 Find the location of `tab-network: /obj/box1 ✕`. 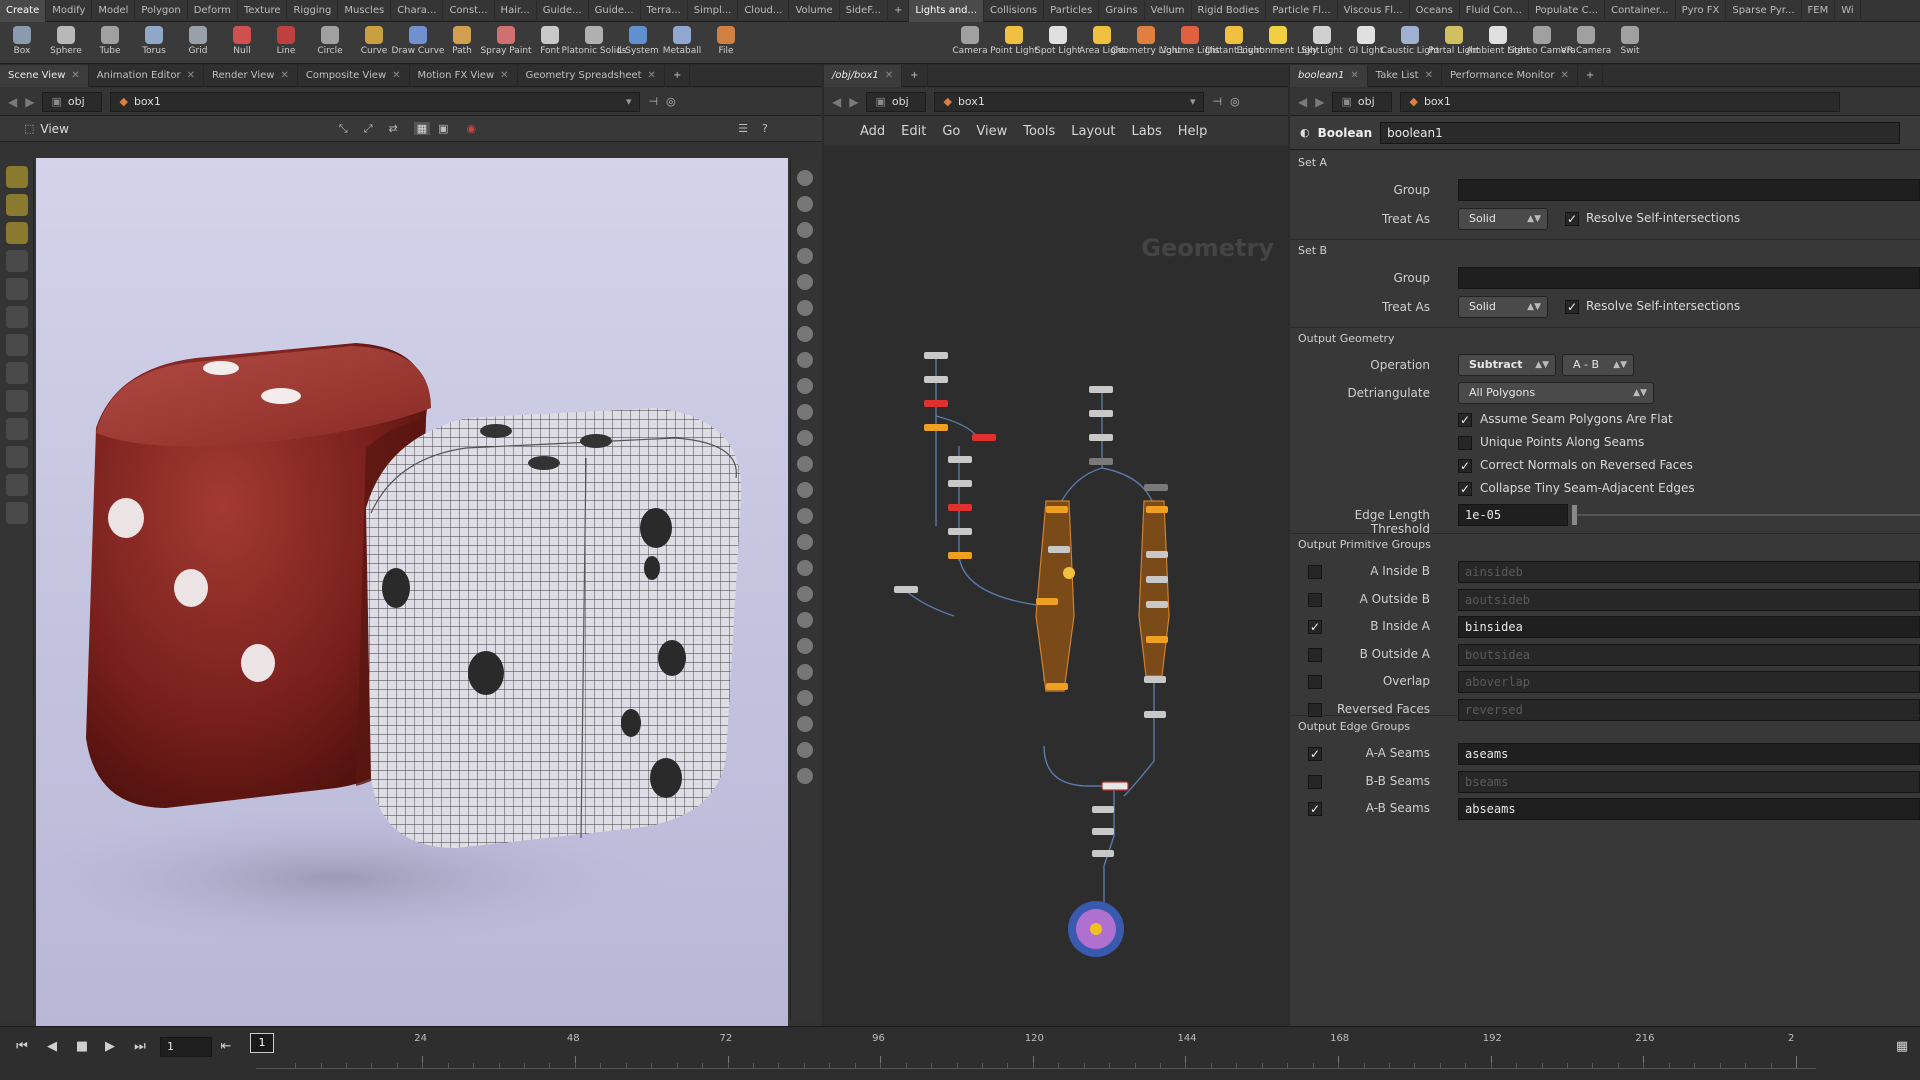

tab-network: /obj/box1 ✕ is located at coordinates (863, 76).